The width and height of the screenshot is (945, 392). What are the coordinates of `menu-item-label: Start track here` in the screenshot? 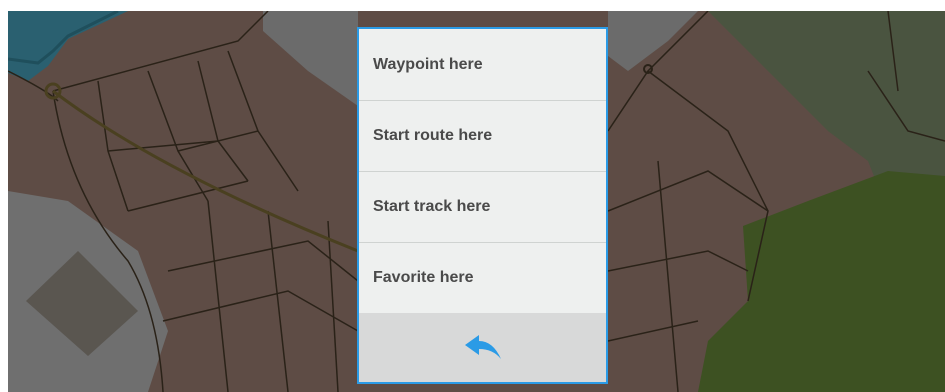 It's located at (432, 206).